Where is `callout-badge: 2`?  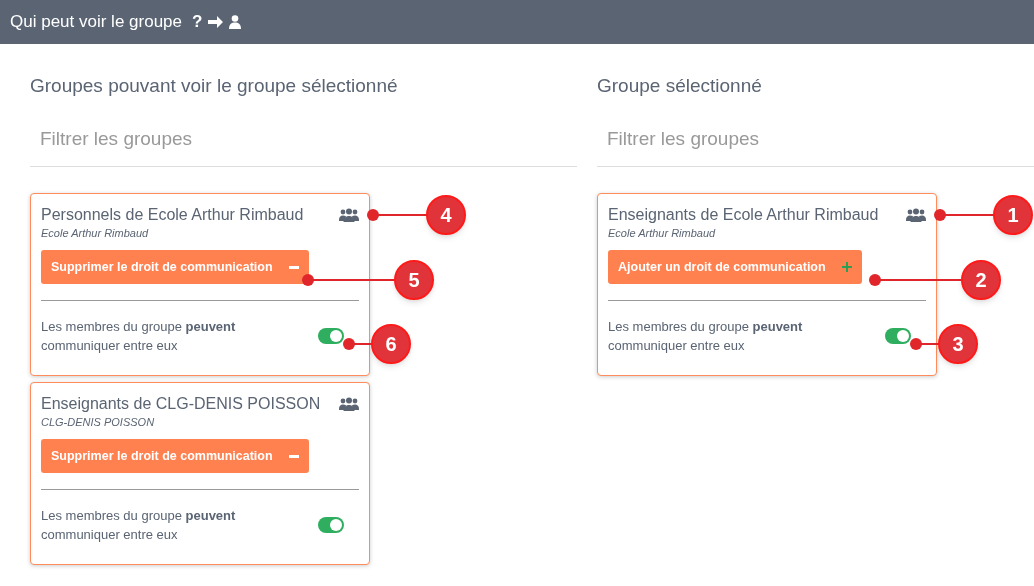
callout-badge: 2 is located at coordinates (981, 280).